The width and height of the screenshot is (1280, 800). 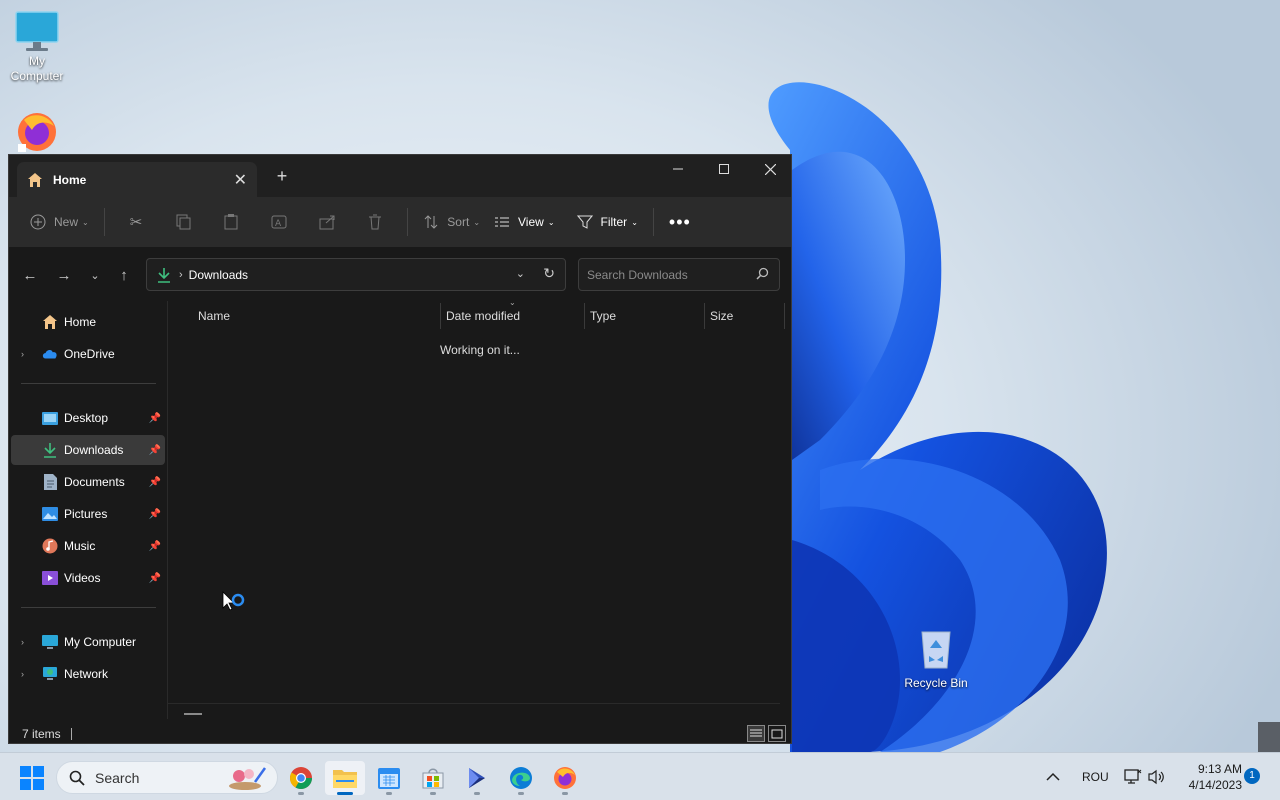 What do you see at coordinates (520, 273) in the screenshot?
I see `address-dropdown-icon: ⌄` at bounding box center [520, 273].